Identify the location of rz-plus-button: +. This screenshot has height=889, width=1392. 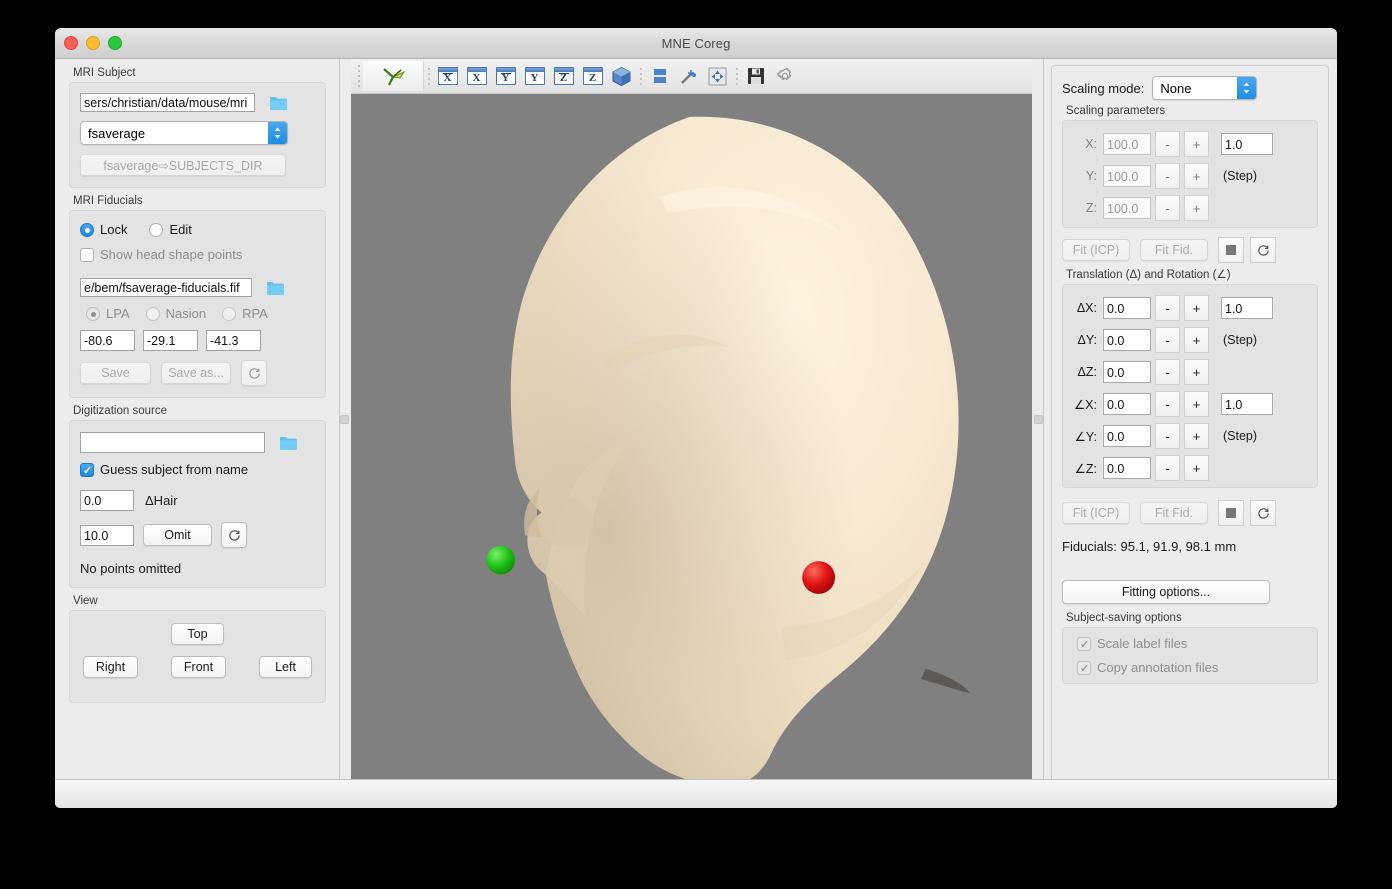
(1196, 468).